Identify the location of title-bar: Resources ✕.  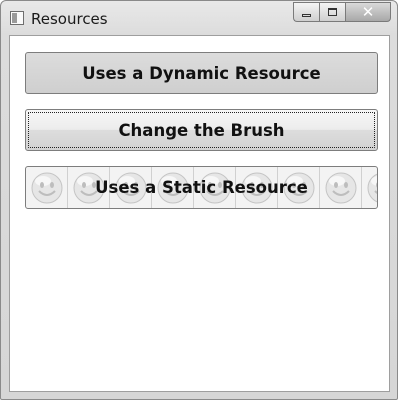
(199, 18).